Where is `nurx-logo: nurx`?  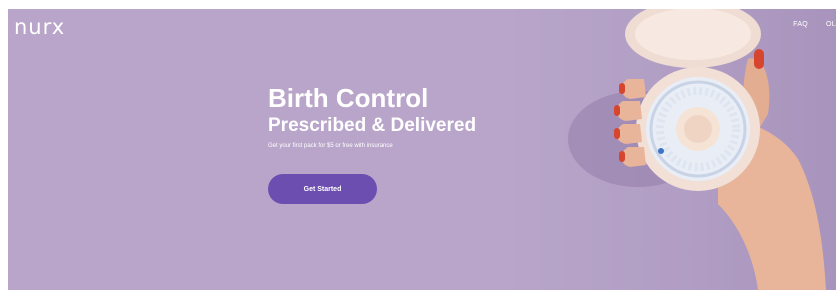 nurx-logo: nurx is located at coordinates (39, 27).